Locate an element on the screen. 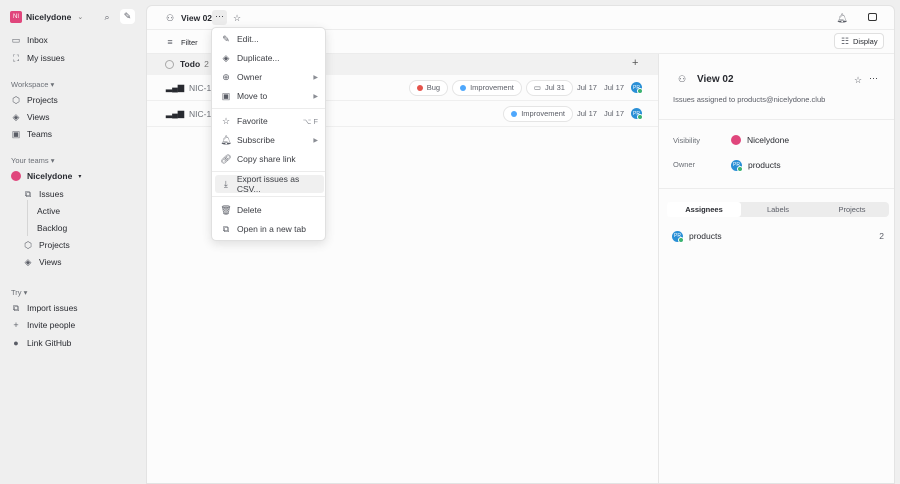 The image size is (900, 484). todo-status-icon is located at coordinates (169, 64).